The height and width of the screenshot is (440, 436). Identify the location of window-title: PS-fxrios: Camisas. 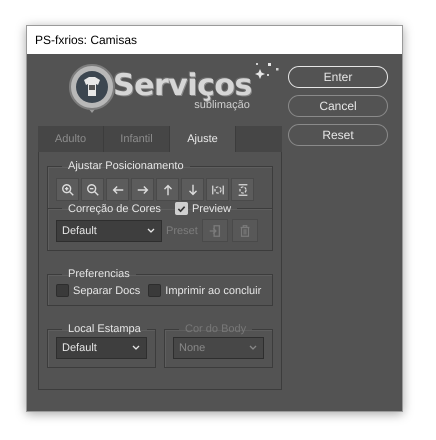
(86, 40).